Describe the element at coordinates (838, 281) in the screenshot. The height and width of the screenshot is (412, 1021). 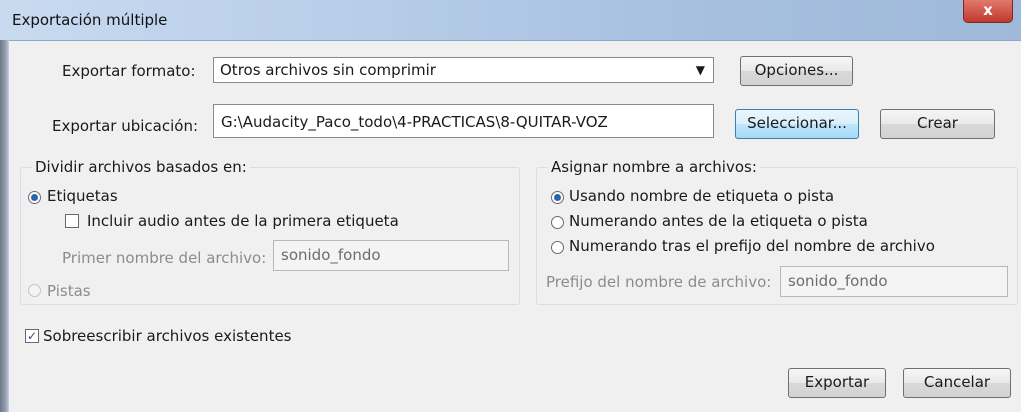
I see `prefix-value: sonido_fondo` at that location.